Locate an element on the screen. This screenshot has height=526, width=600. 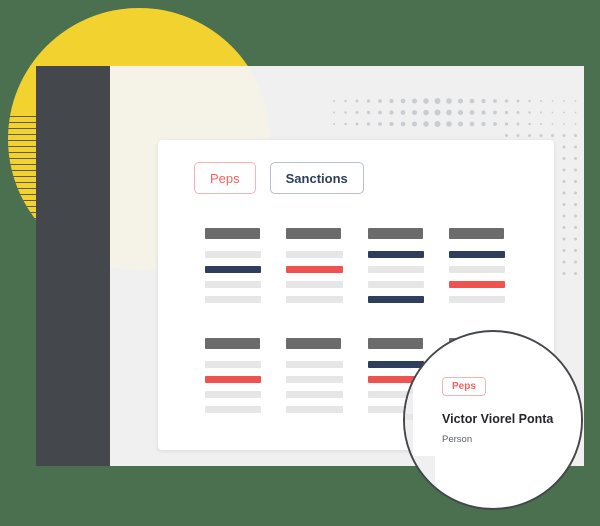
magnified-person-role: Person is located at coordinates (457, 439).